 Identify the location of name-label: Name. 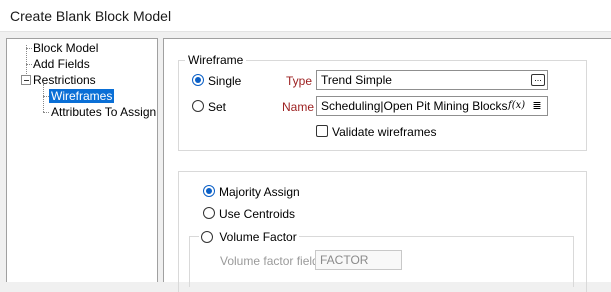
(298, 107).